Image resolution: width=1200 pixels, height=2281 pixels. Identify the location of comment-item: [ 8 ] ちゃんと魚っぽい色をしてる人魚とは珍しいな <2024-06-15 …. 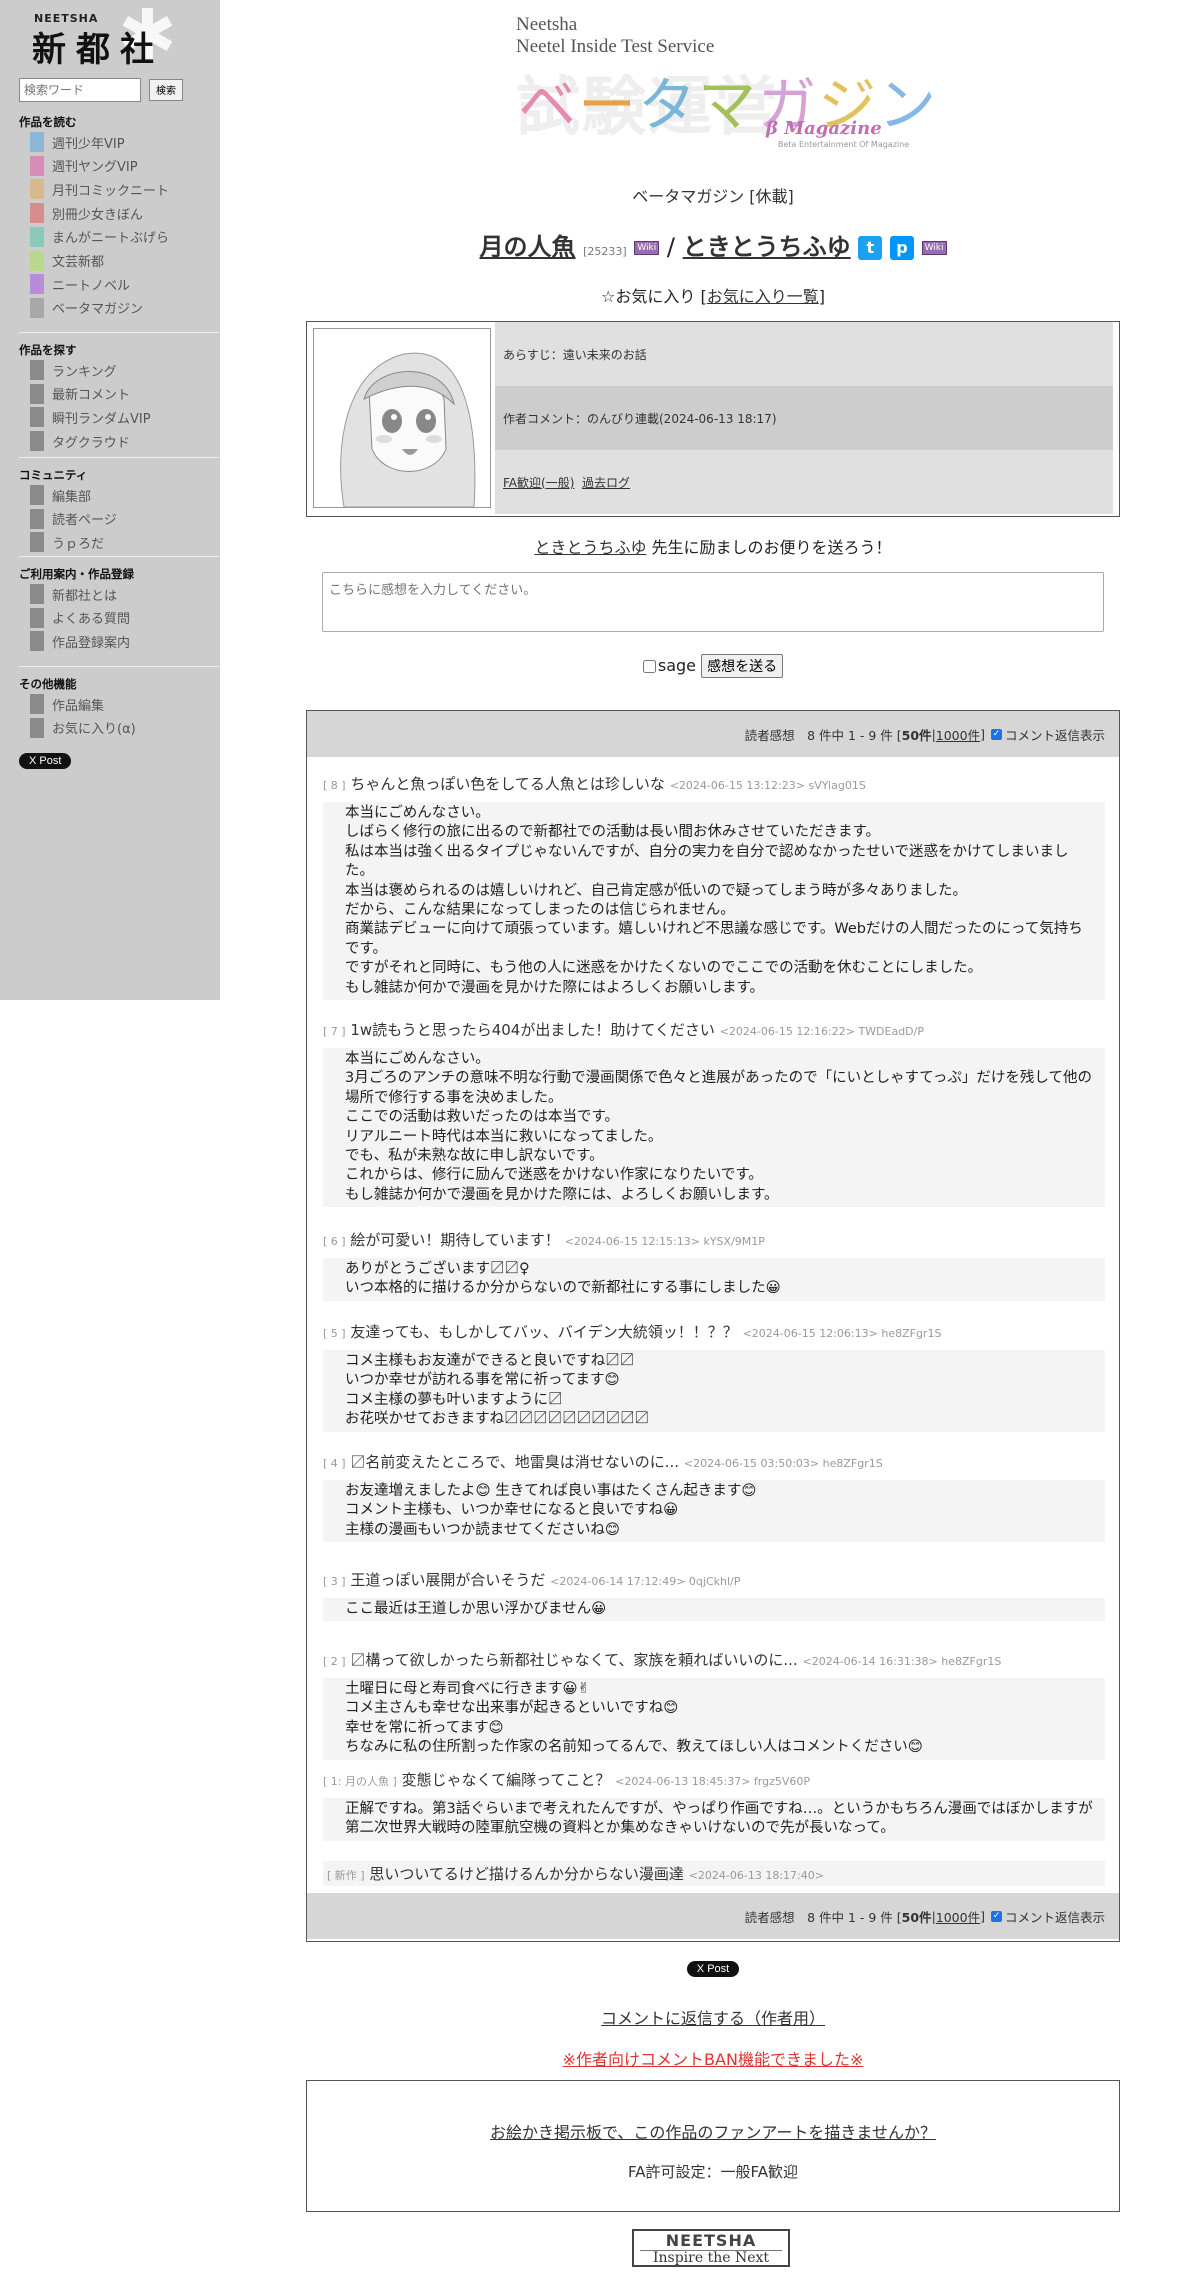
(714, 887).